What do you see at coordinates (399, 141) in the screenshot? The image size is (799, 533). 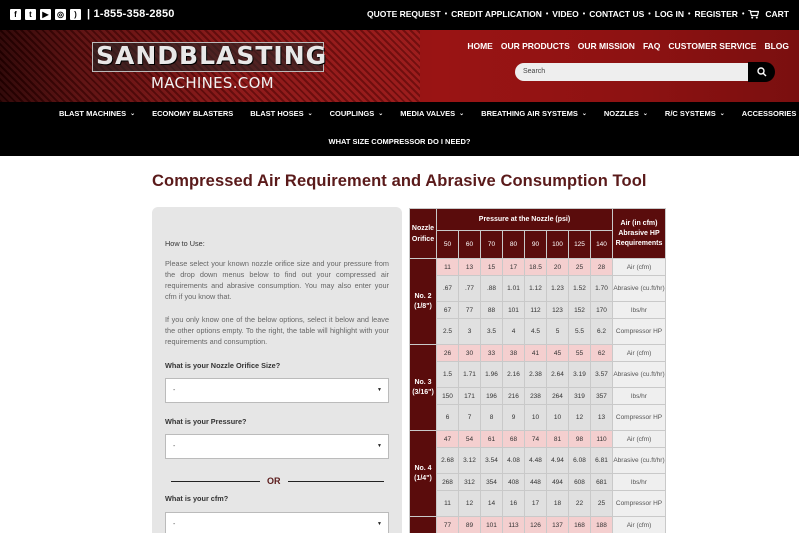 I see `compressor-size-link: WHAT SIZE COMPRESSOR DO I NEED?` at bounding box center [399, 141].